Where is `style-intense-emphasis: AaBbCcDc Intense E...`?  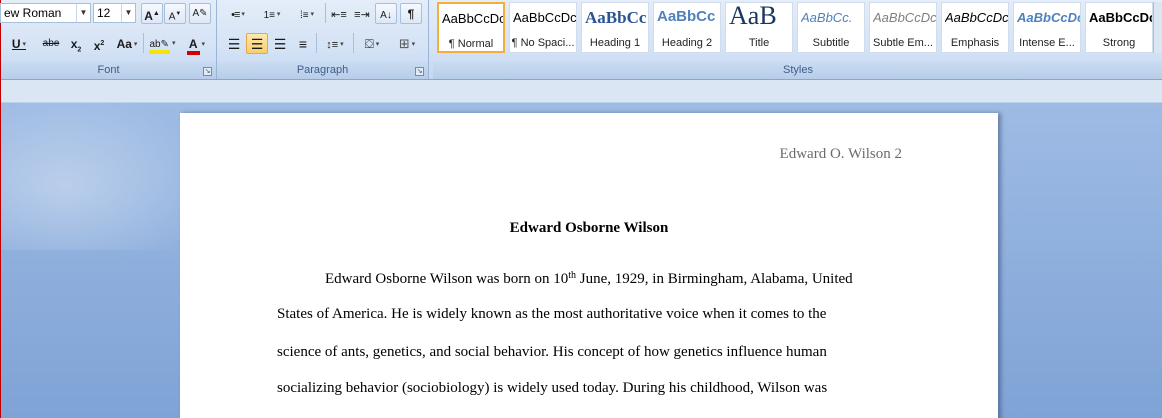
style-intense-emphasis: AaBbCcDc Intense E... is located at coordinates (1047, 27).